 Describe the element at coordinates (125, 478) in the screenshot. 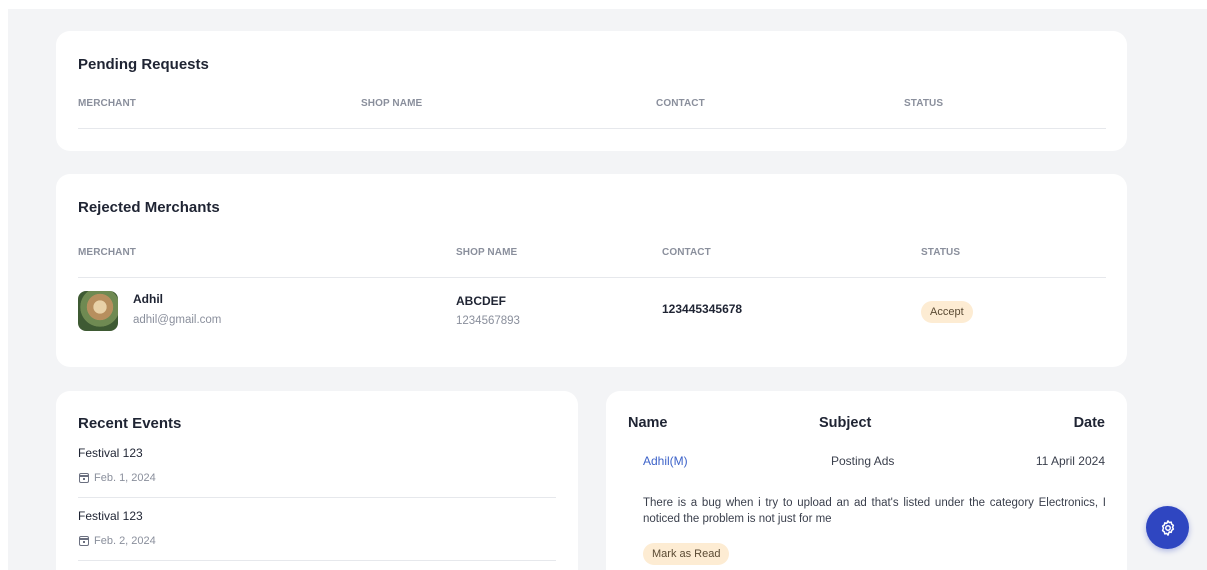

I see `event-date-text: Feb. 1, 2024` at that location.